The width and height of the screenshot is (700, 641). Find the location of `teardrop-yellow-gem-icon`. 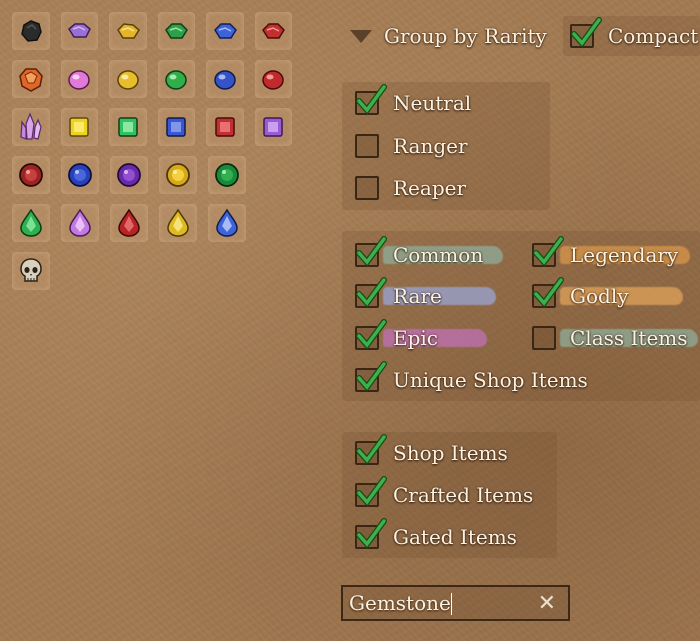

teardrop-yellow-gem-icon is located at coordinates (178, 222).